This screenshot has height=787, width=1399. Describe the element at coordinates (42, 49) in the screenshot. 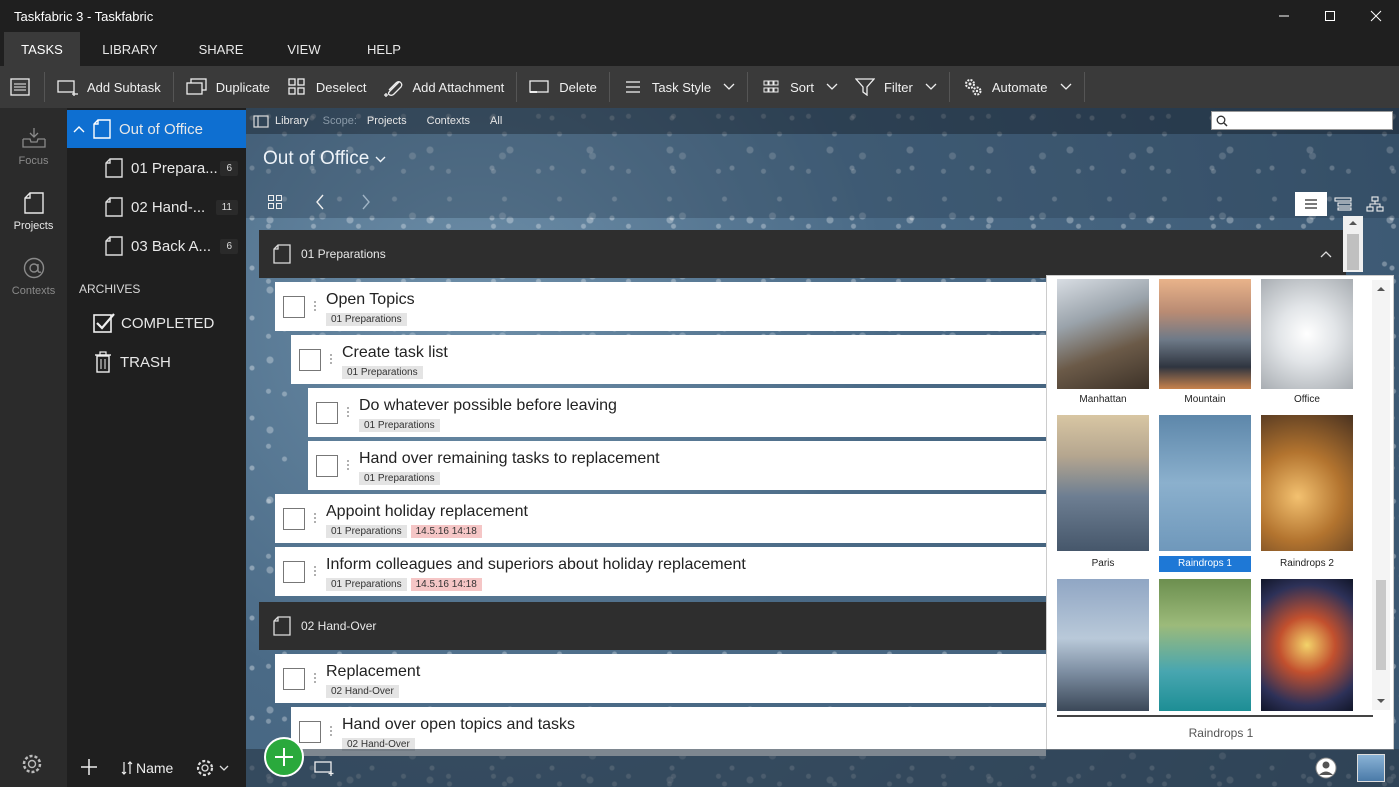

I see `tab-tasks: TASKS` at that location.